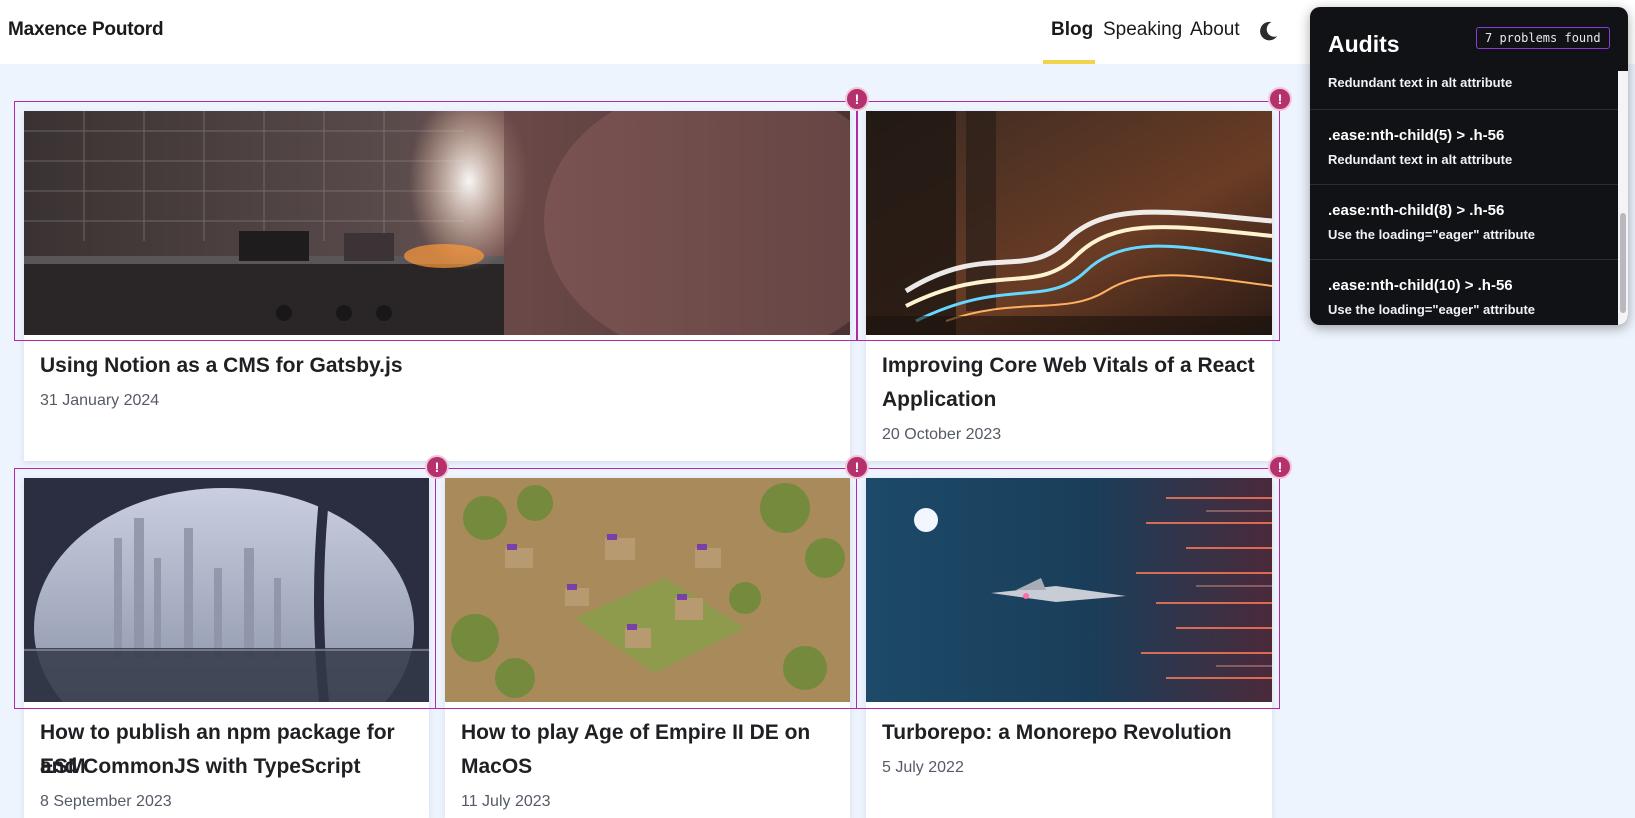 This screenshot has width=1635, height=818. I want to click on audits-scrollbar, so click(1623, 198).